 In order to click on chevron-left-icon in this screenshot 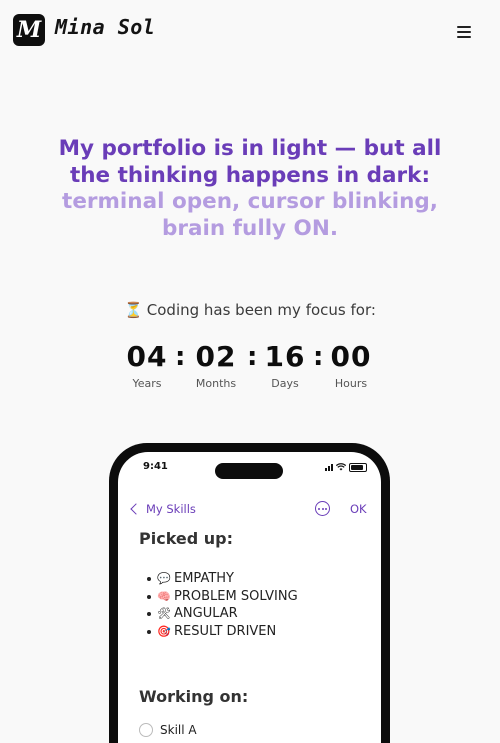, I will do `click(136, 509)`.